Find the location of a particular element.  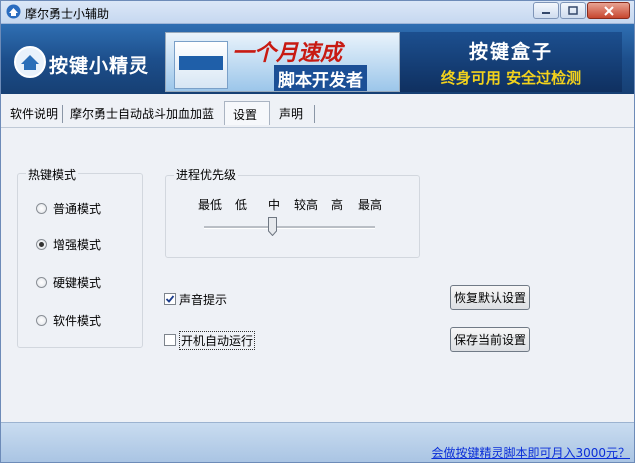

promo-link: 会做按键精灵脚本即可月入3000元？ is located at coordinates (530, 452).